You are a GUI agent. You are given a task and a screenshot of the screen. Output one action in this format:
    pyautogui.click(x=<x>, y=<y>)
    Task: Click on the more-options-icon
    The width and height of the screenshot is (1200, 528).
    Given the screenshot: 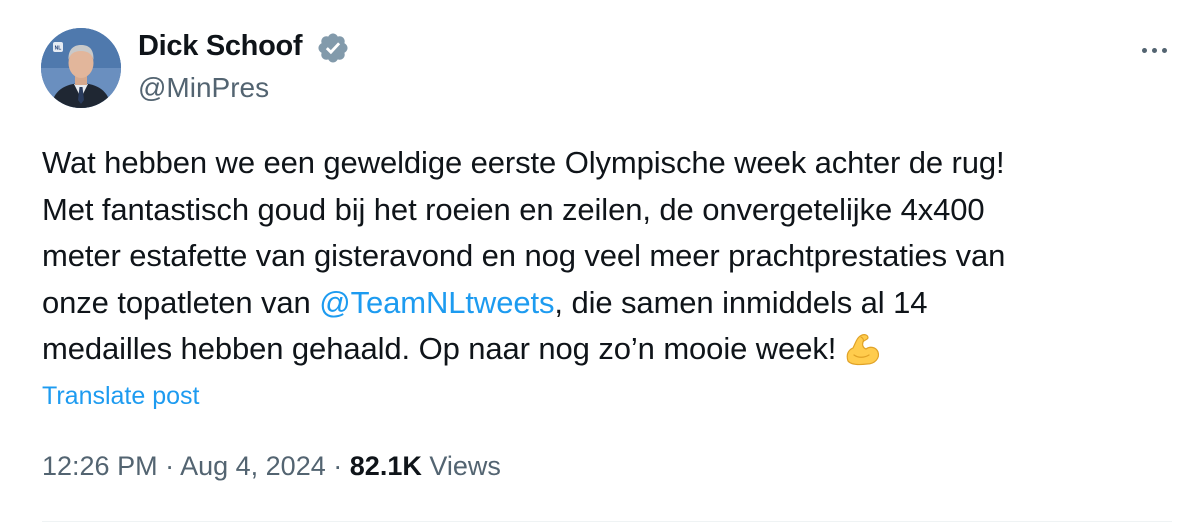 What is the action you would take?
    pyautogui.click(x=1154, y=50)
    